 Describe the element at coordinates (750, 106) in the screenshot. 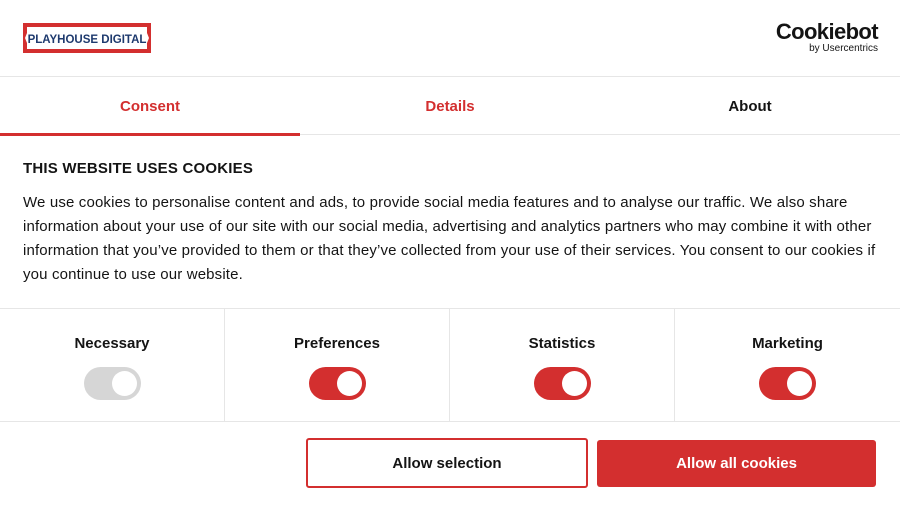

I see `tab-about: About` at that location.